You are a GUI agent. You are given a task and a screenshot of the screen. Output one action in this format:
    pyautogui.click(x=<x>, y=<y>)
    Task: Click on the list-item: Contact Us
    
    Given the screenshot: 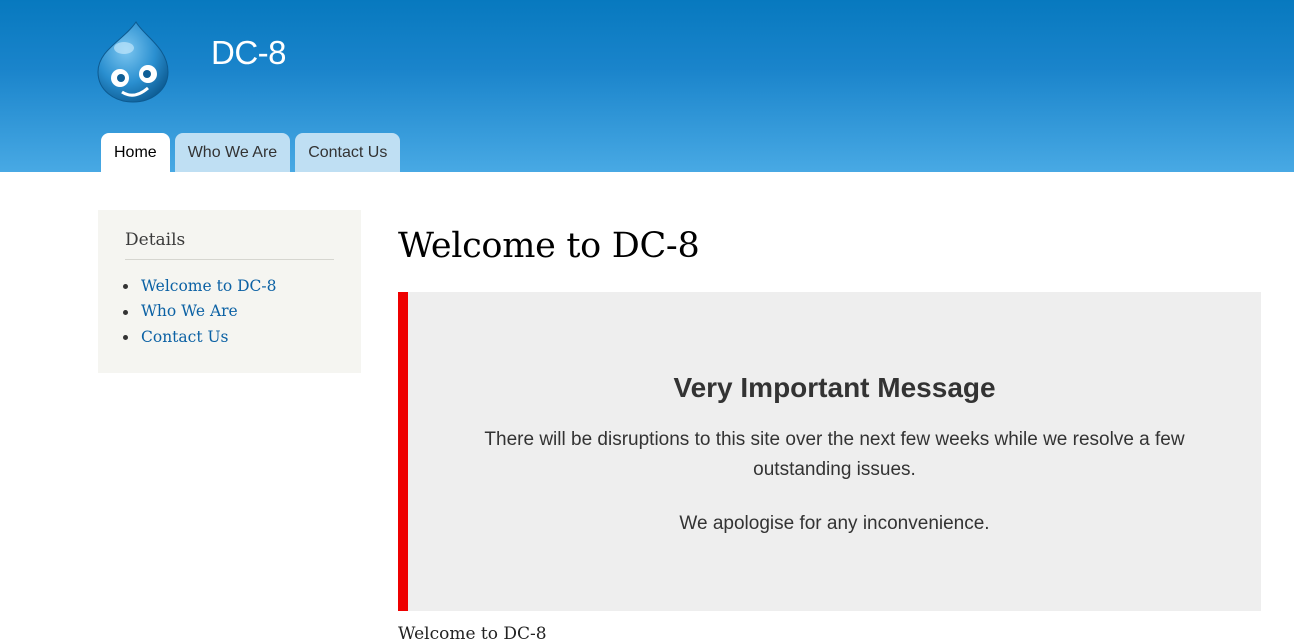 What is the action you would take?
    pyautogui.click(x=199, y=337)
    